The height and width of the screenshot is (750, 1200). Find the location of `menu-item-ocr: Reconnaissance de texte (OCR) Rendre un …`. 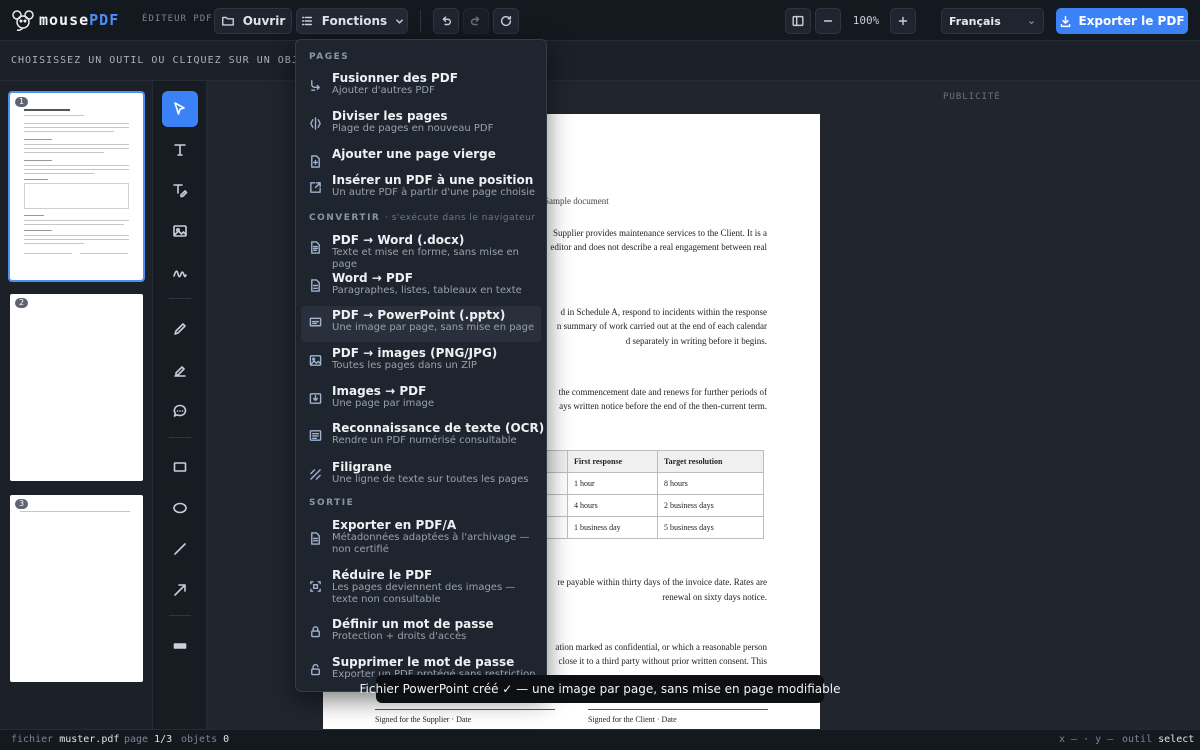

menu-item-ocr: Reconnaissance de texte (OCR) Rendre un … is located at coordinates (423, 437).